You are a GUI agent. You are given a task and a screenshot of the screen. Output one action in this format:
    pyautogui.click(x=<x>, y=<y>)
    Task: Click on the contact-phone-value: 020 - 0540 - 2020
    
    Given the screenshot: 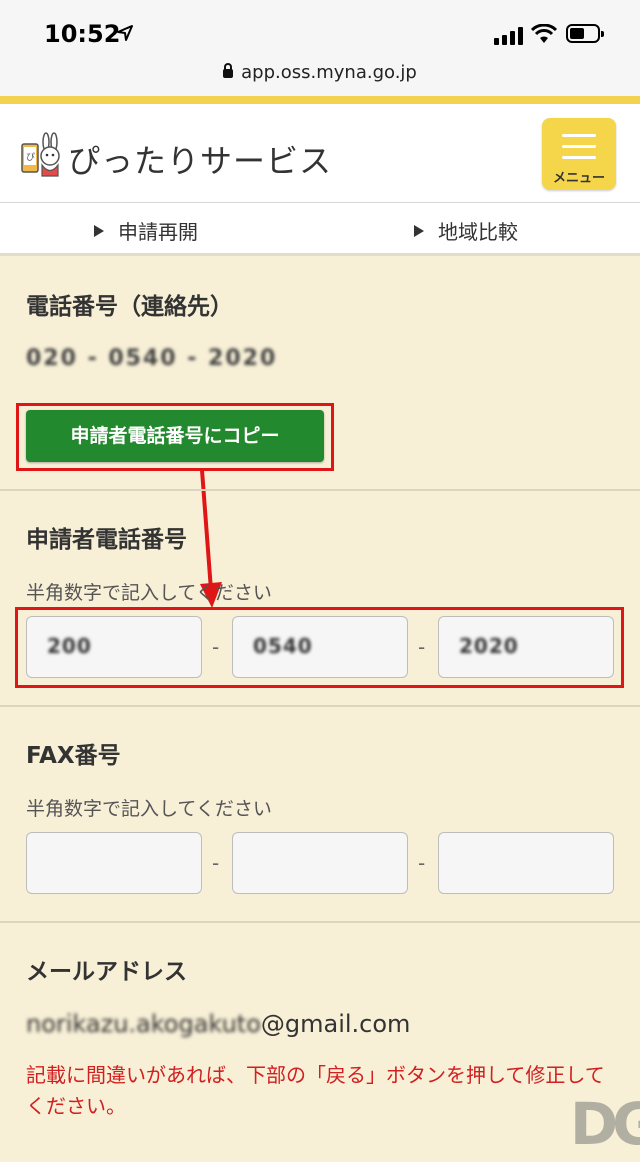 What is the action you would take?
    pyautogui.click(x=152, y=358)
    